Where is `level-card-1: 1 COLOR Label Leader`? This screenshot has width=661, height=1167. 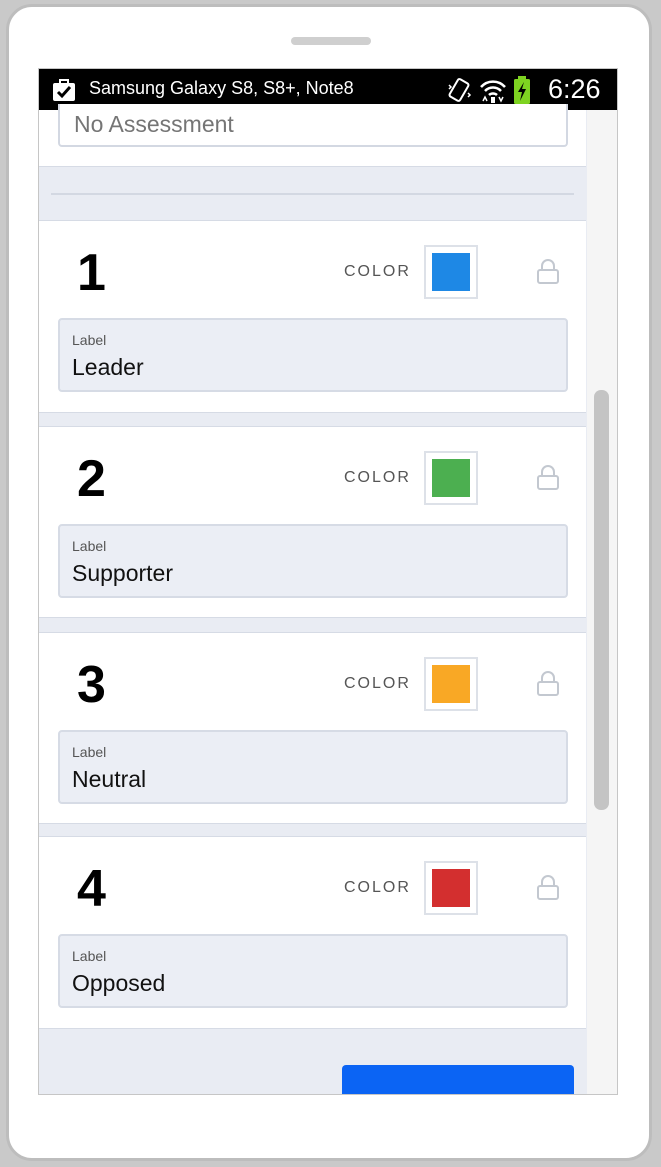 level-card-1: 1 COLOR Label Leader is located at coordinates (312, 316).